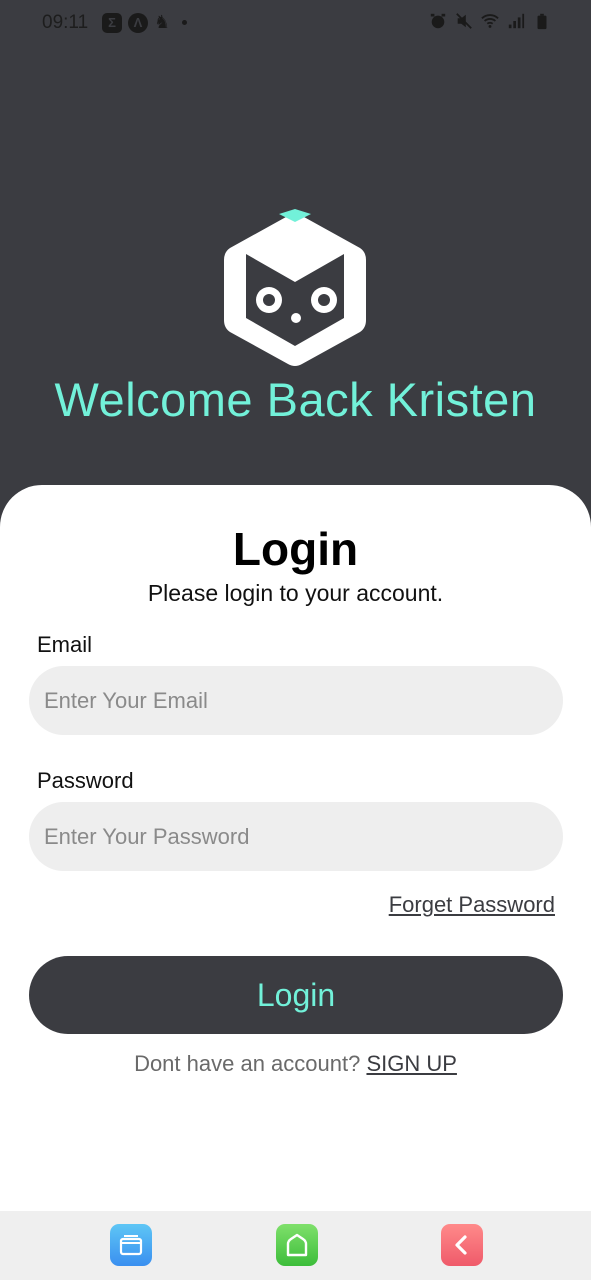 This screenshot has width=591, height=1280. Describe the element at coordinates (247, 1063) in the screenshot. I see `signup-prompt: Dont have an account?` at that location.